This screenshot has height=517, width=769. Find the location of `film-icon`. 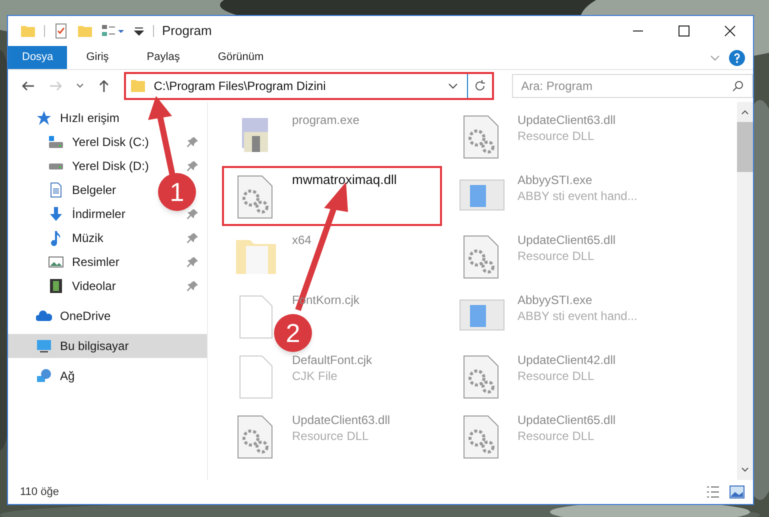

film-icon is located at coordinates (56, 286).